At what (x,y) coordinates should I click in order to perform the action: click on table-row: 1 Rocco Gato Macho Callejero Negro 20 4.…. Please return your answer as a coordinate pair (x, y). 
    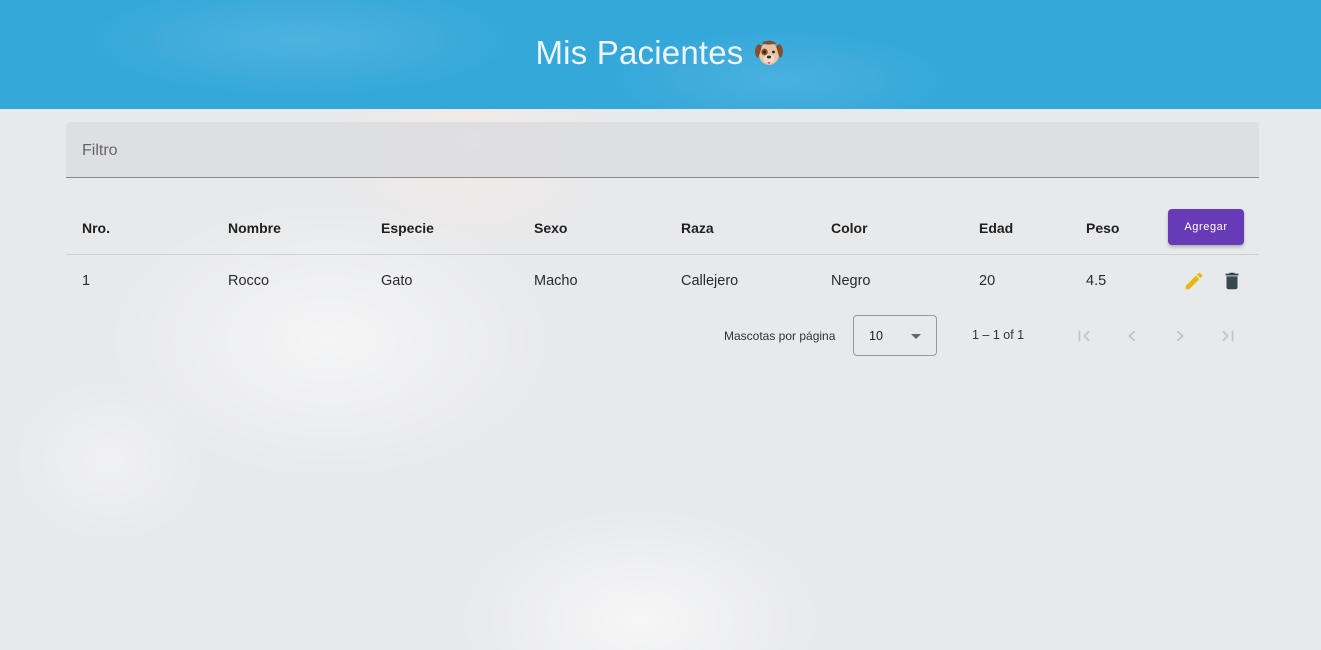
    Looking at the image, I should click on (662, 281).